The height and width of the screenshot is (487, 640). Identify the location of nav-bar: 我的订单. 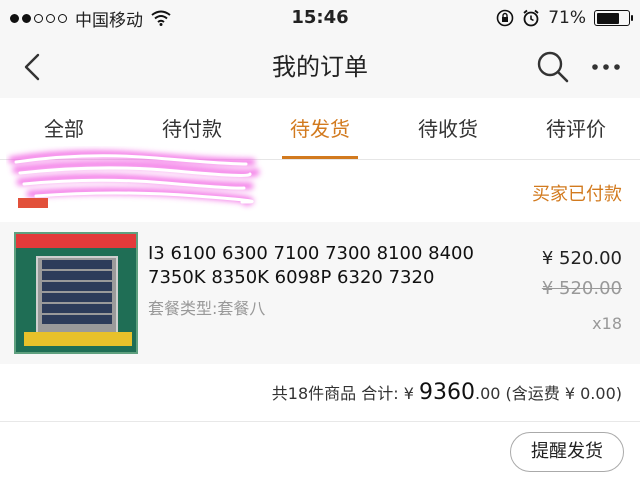
(320, 67).